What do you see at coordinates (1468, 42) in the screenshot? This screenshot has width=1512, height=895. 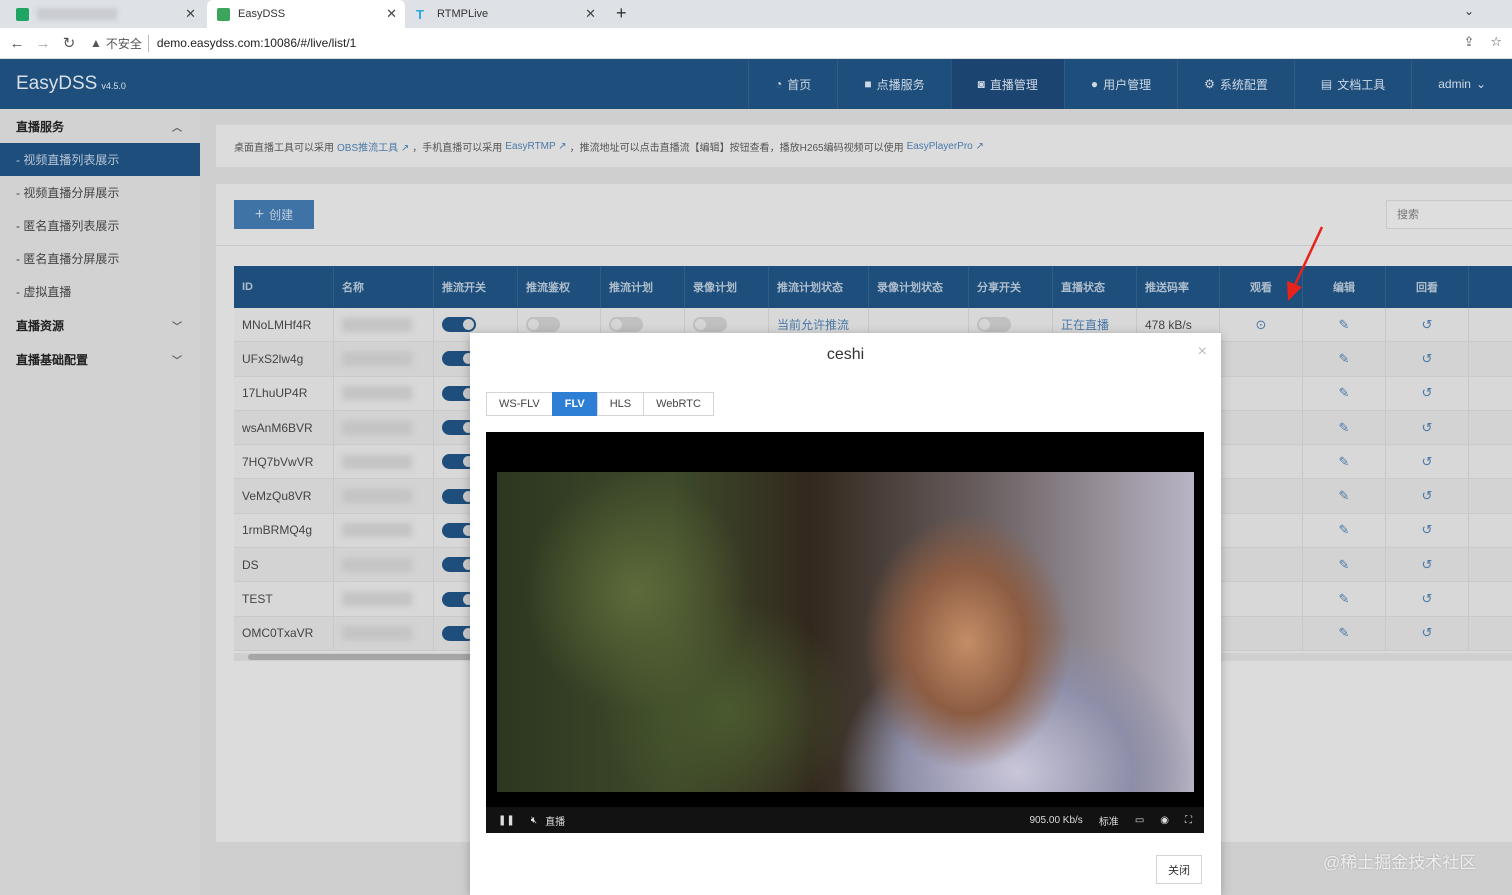 I see `share-icon: ⇪` at bounding box center [1468, 42].